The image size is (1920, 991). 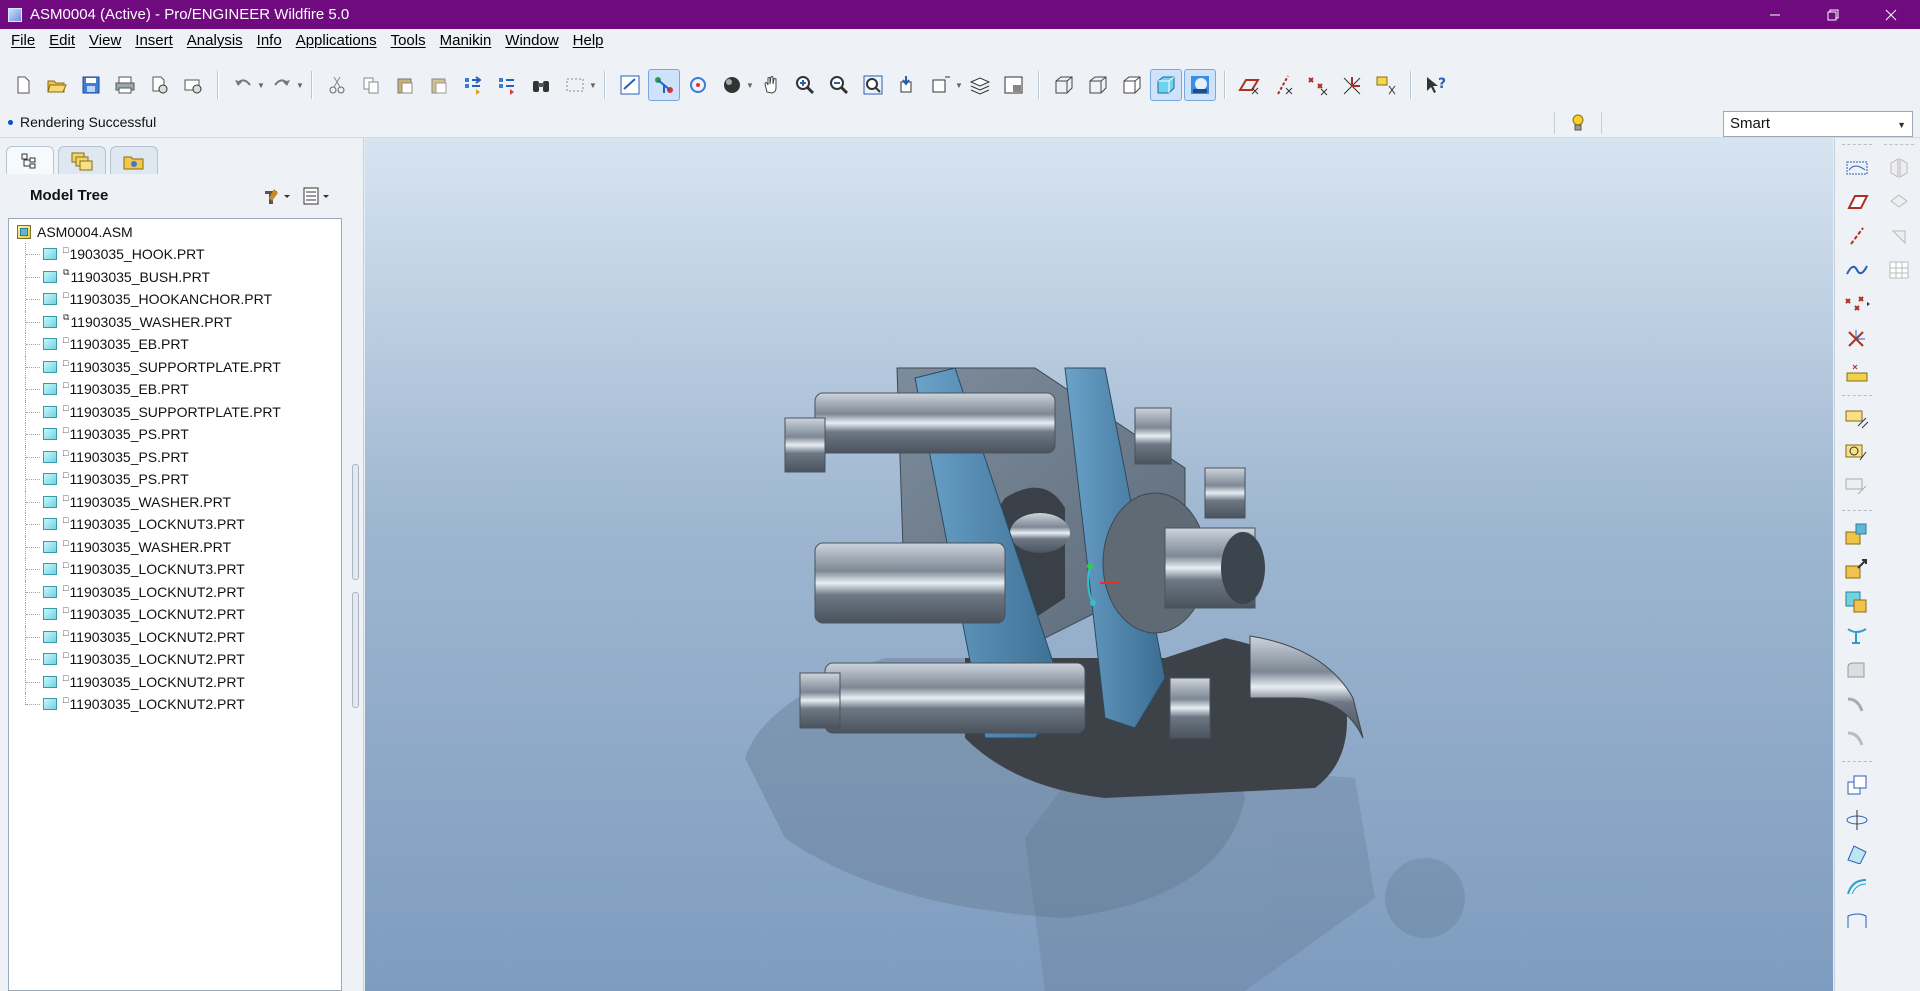 I want to click on regenerate-button, so click(x=473, y=85).